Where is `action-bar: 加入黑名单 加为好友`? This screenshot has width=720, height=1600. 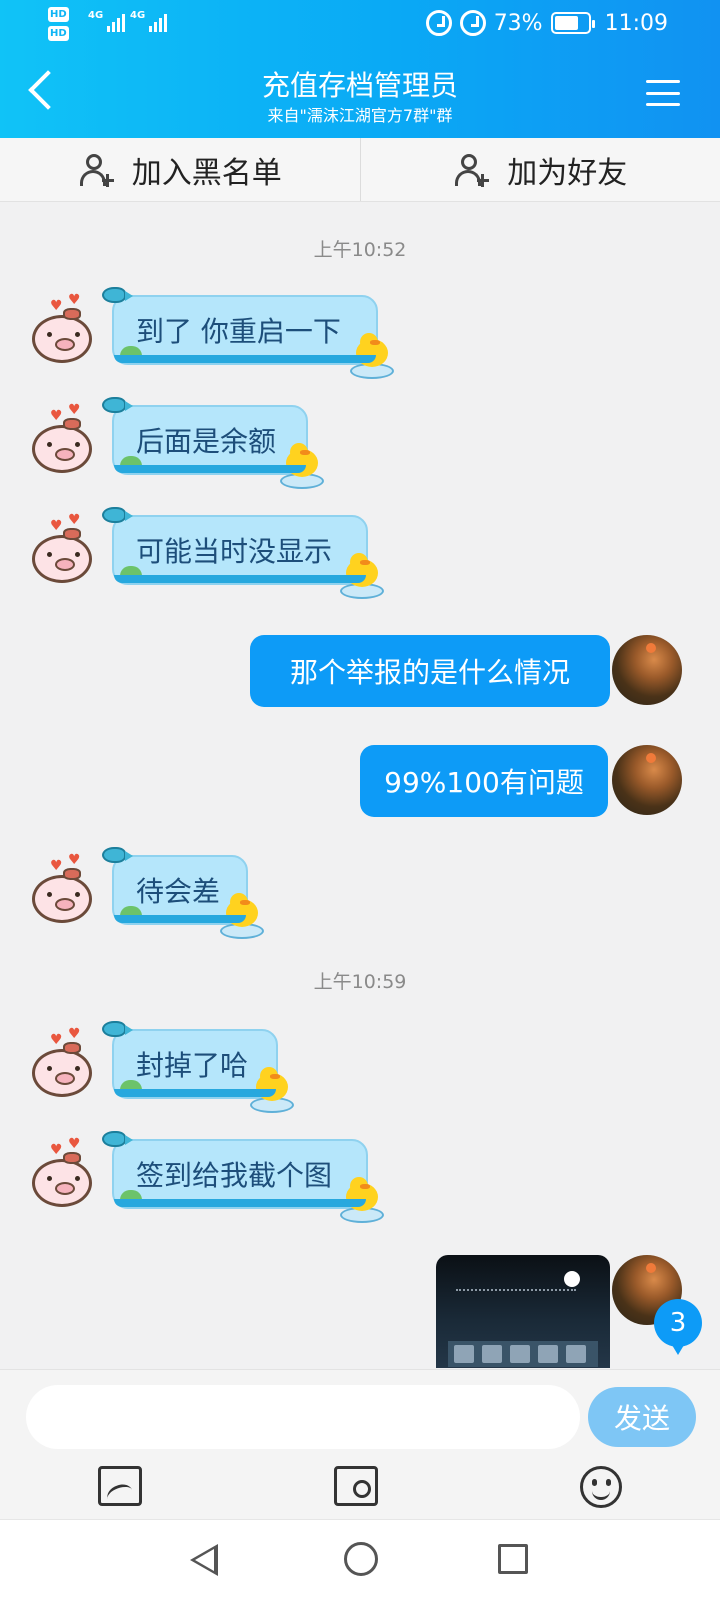 action-bar: 加入黑名单 加为好友 is located at coordinates (360, 170).